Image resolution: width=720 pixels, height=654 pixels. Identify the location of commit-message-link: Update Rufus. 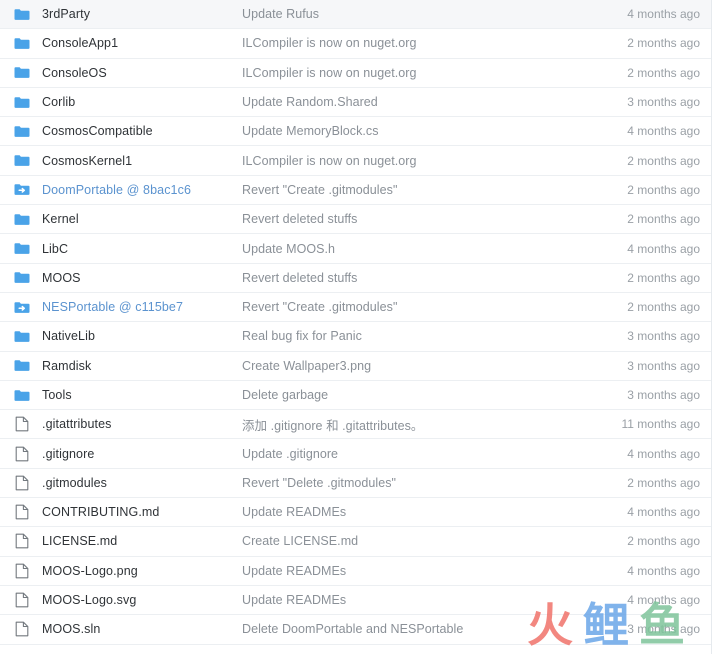
(406, 14).